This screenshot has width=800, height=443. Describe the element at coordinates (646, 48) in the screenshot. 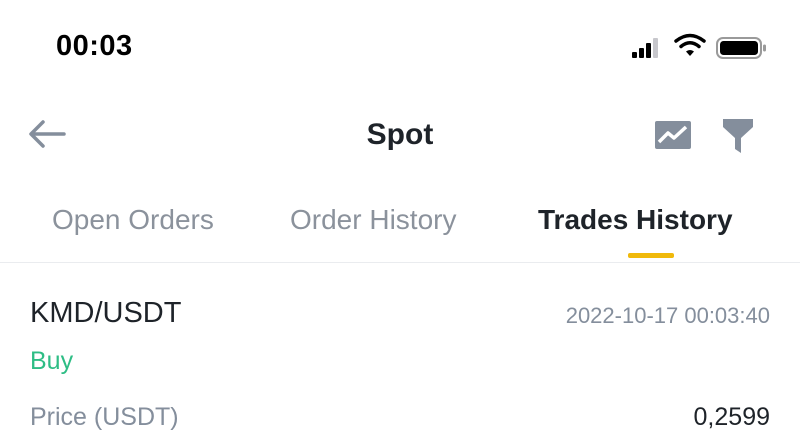

I see `cellular-signal-icon` at that location.